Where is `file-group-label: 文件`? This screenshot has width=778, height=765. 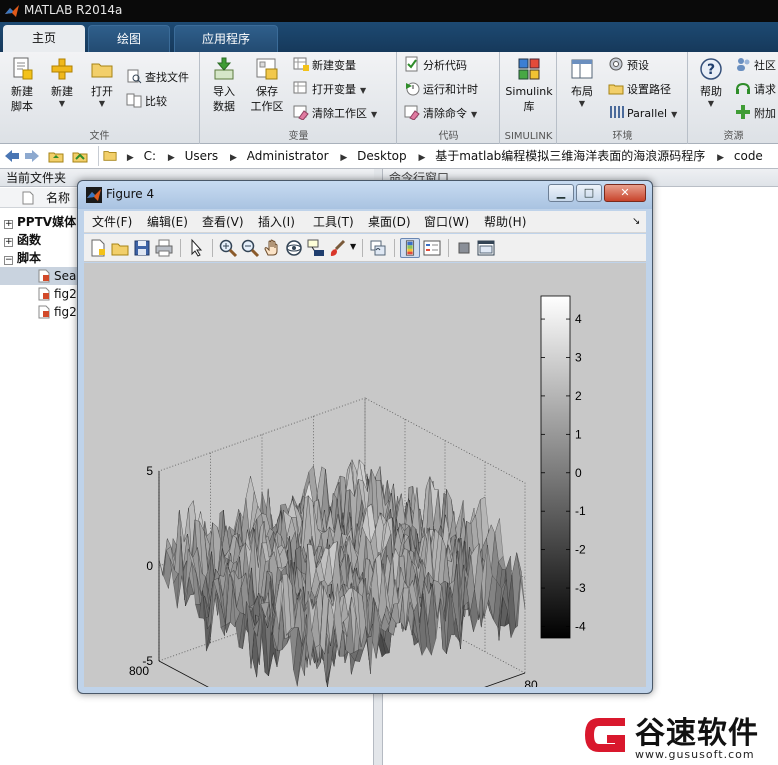
file-group-label: 文件 is located at coordinates (99, 136).